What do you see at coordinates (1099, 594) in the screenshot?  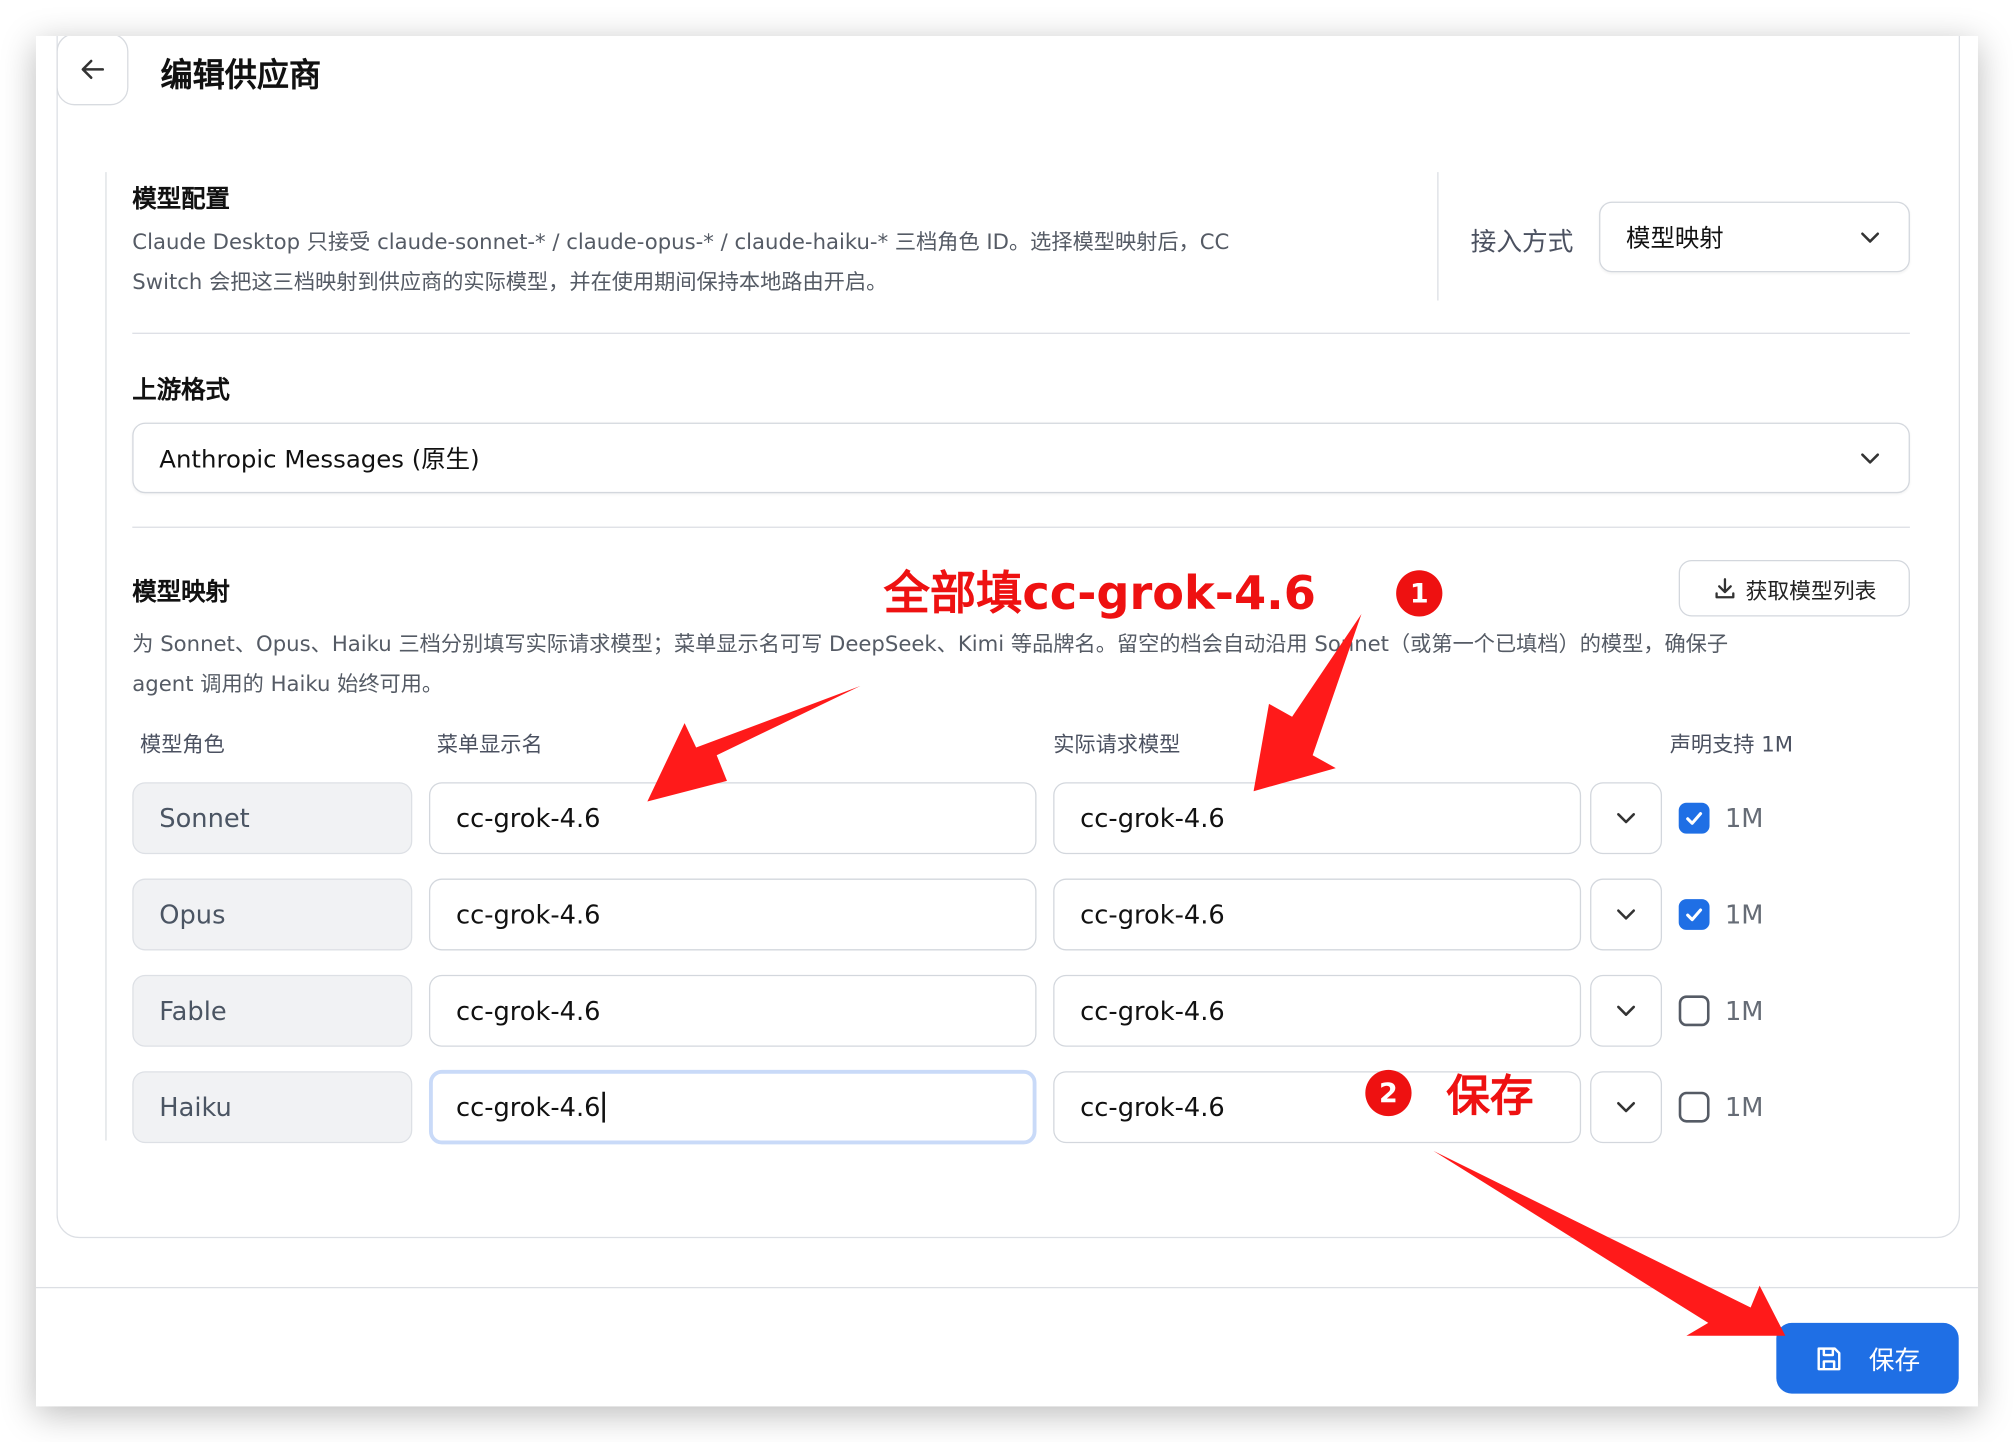 I see `annotation-fill-all-text: 全部填cc-grok-4.6` at bounding box center [1099, 594].